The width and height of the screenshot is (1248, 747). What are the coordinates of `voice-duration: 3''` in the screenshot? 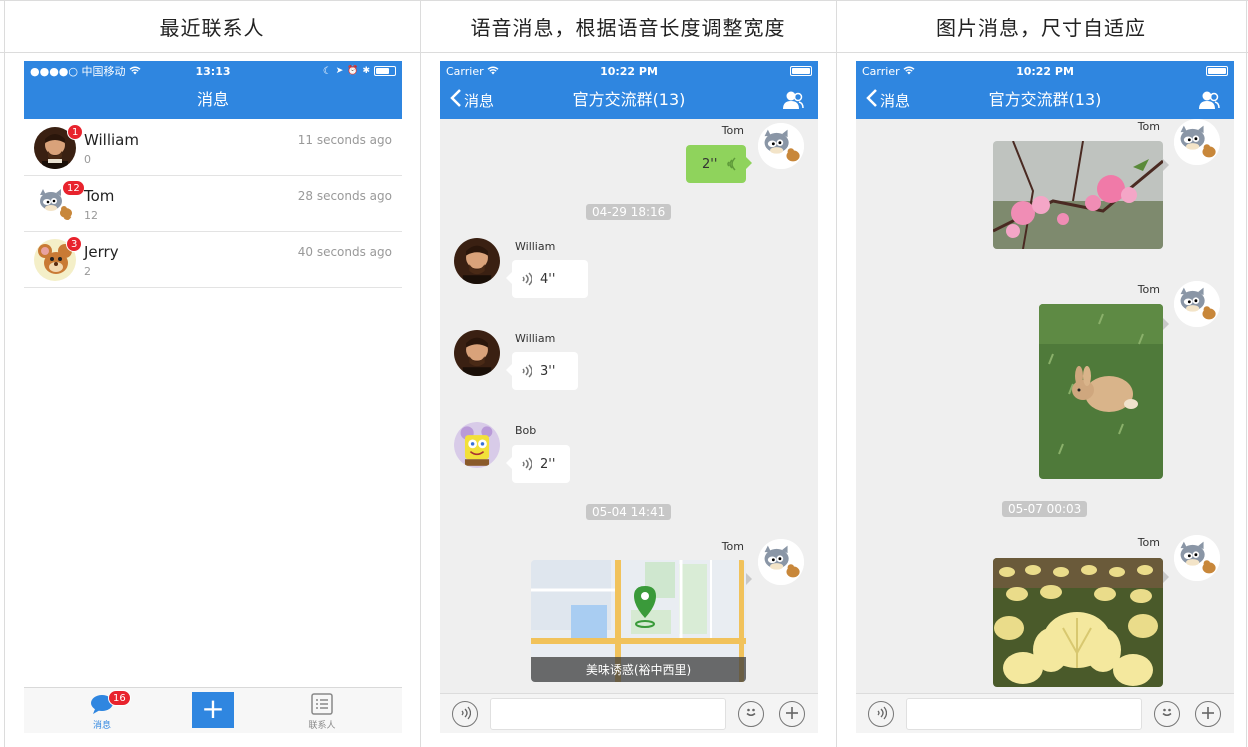 It's located at (548, 371).